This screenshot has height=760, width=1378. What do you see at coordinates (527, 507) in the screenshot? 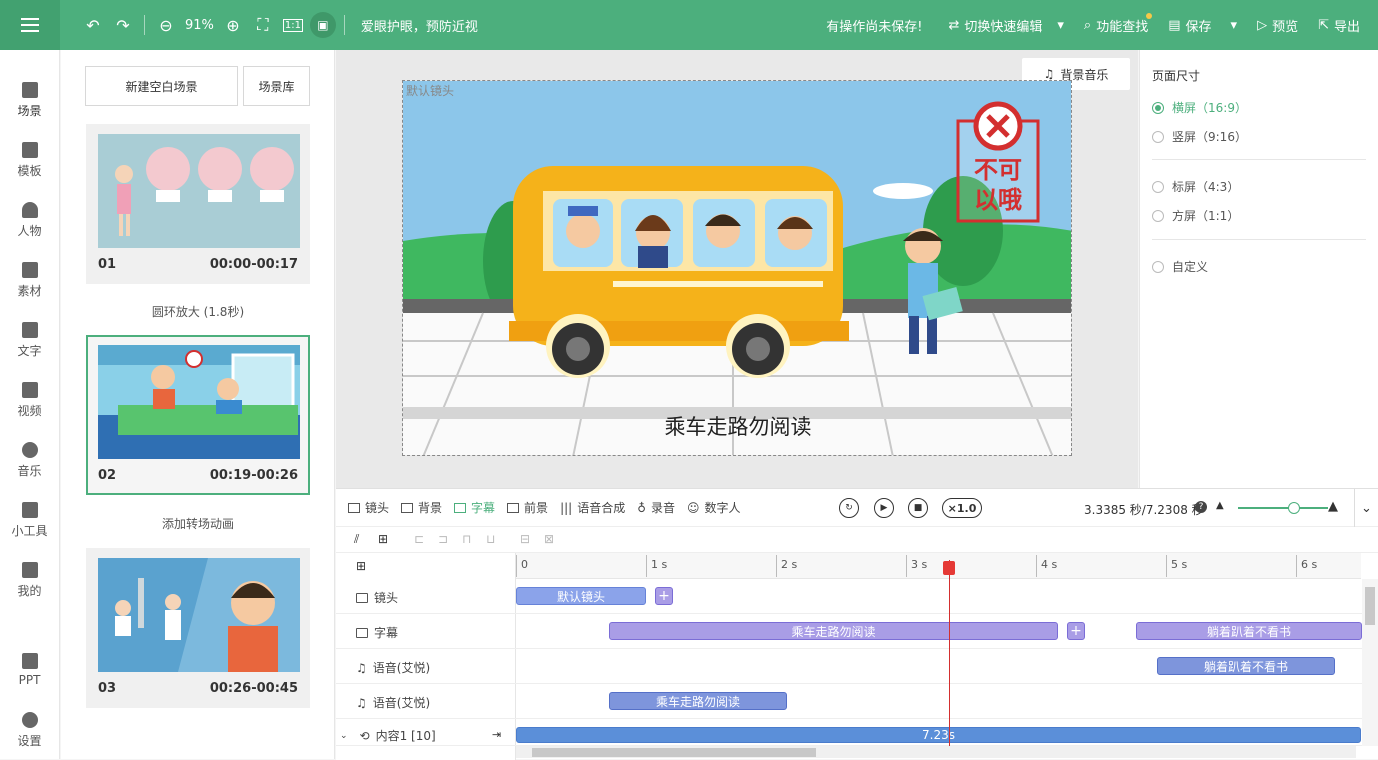
I see `tab-foreground: 前景` at bounding box center [527, 507].